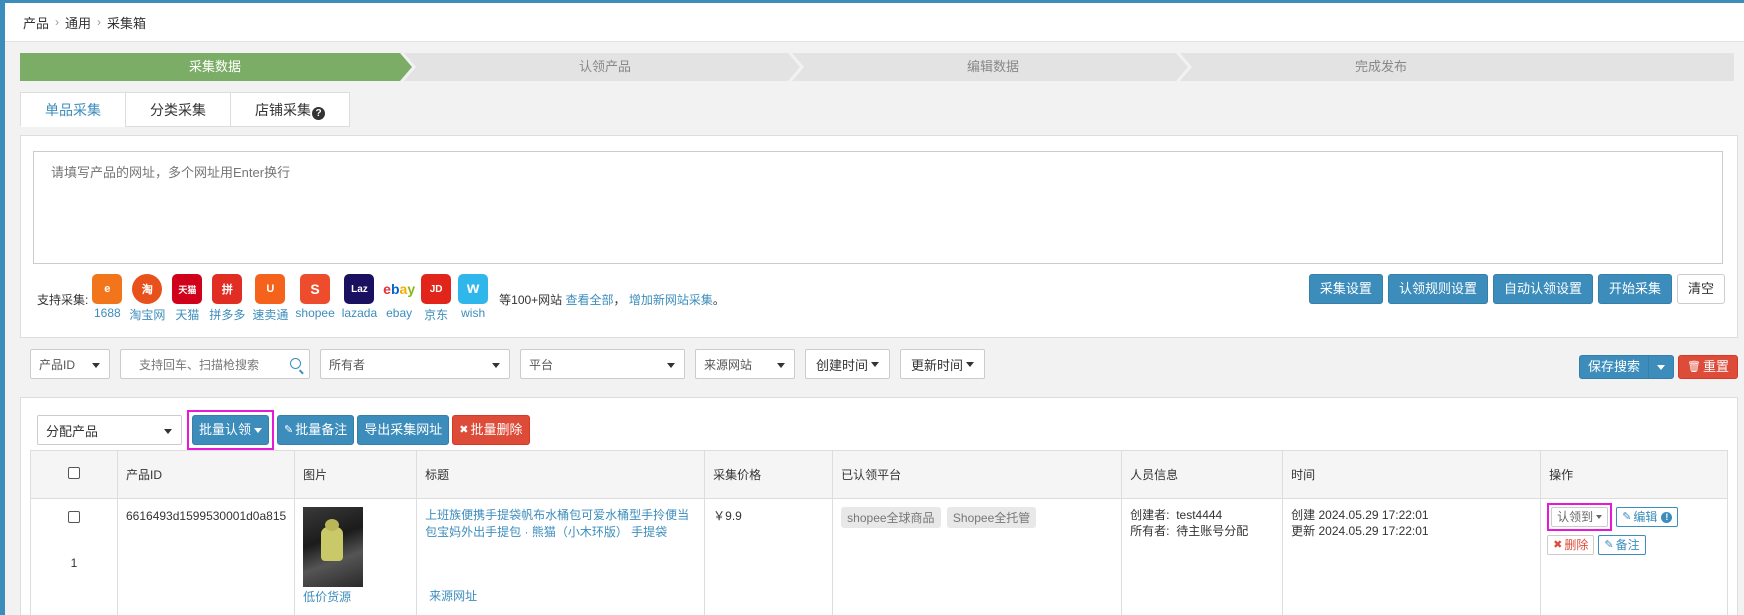  What do you see at coordinates (1437, 289) in the screenshot?
I see `claim-rules-button: 认领规则设置` at bounding box center [1437, 289].